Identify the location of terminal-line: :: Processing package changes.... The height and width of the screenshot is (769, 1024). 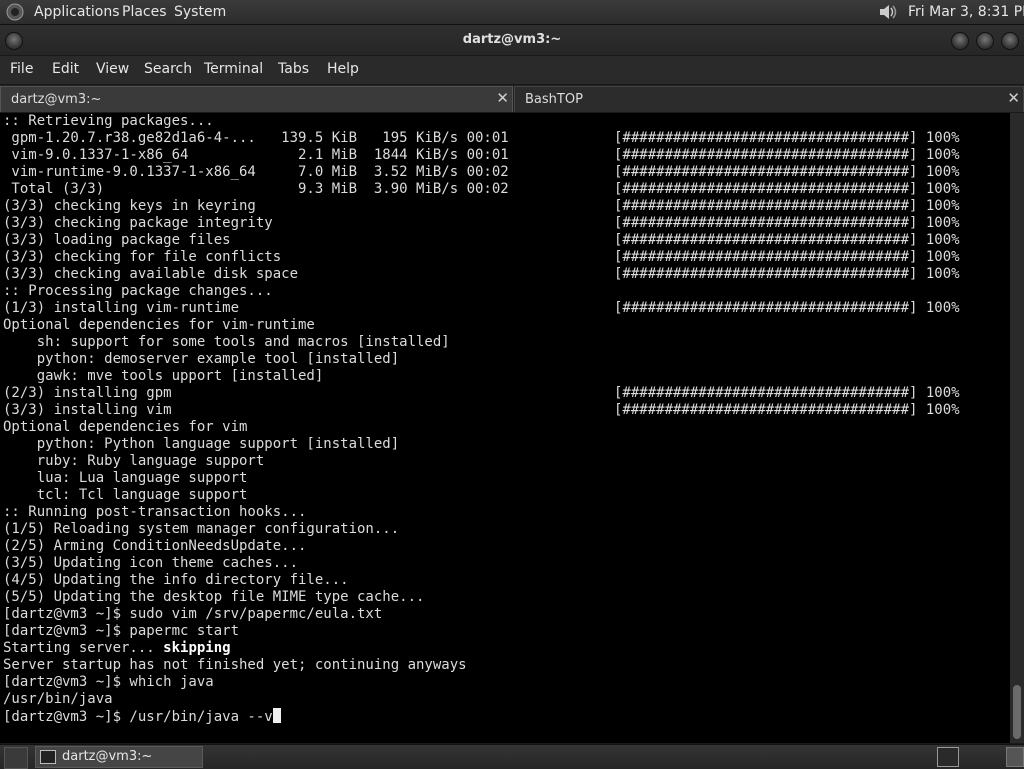
(138, 291).